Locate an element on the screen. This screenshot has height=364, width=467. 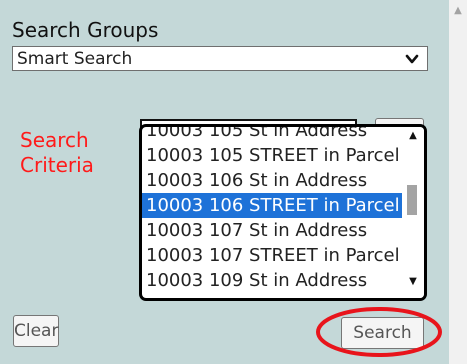
search-result-item: 10003 107 St in Address is located at coordinates (272, 230).